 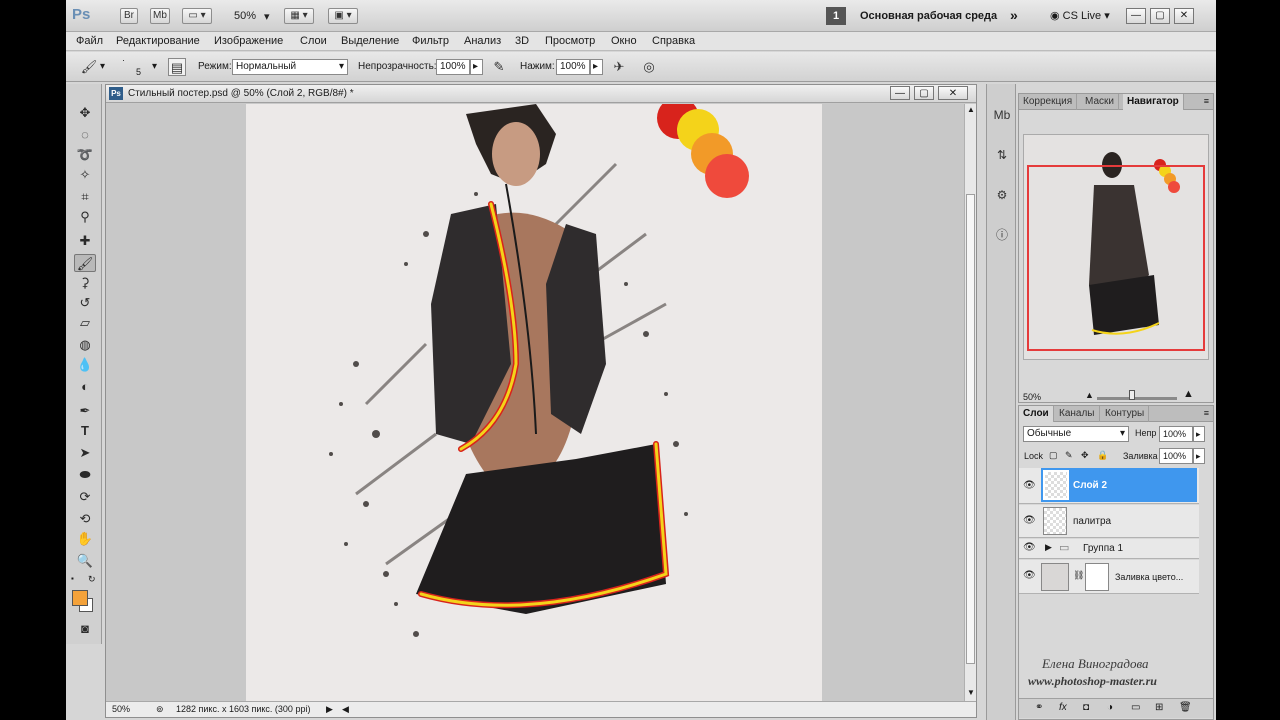 I want to click on navigator-preview, so click(x=1116, y=247).